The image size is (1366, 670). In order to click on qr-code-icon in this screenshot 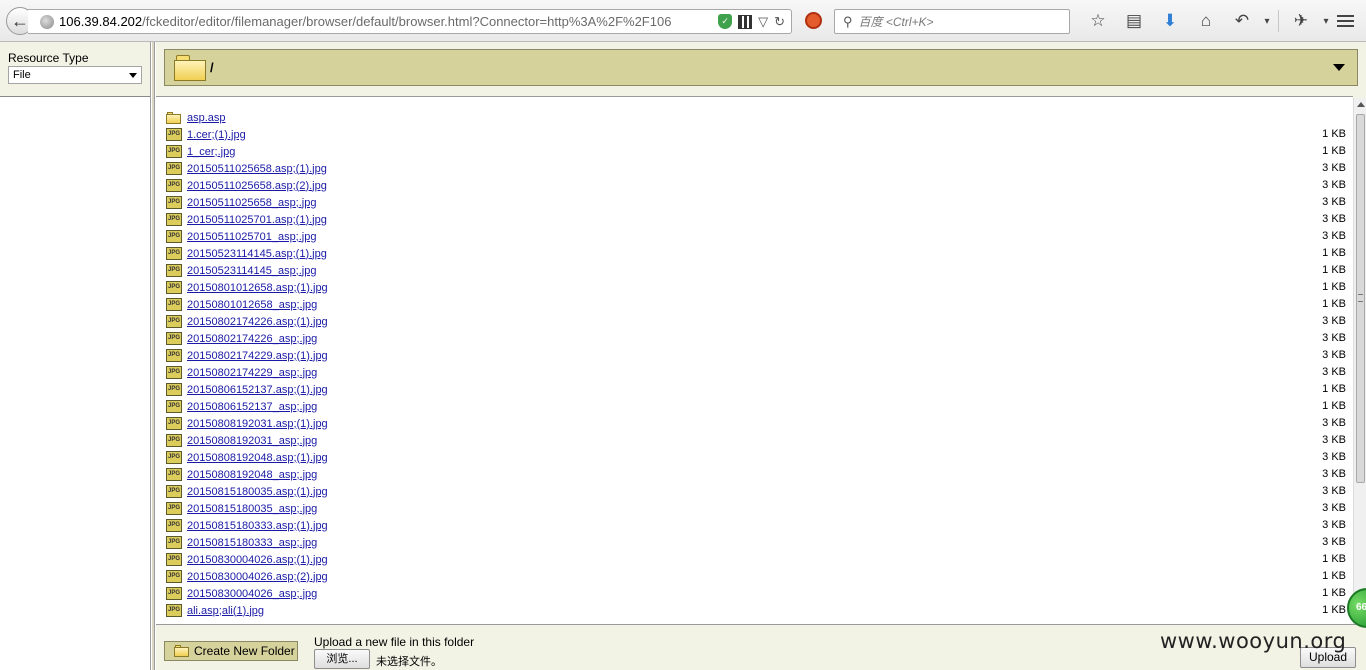, I will do `click(745, 21)`.